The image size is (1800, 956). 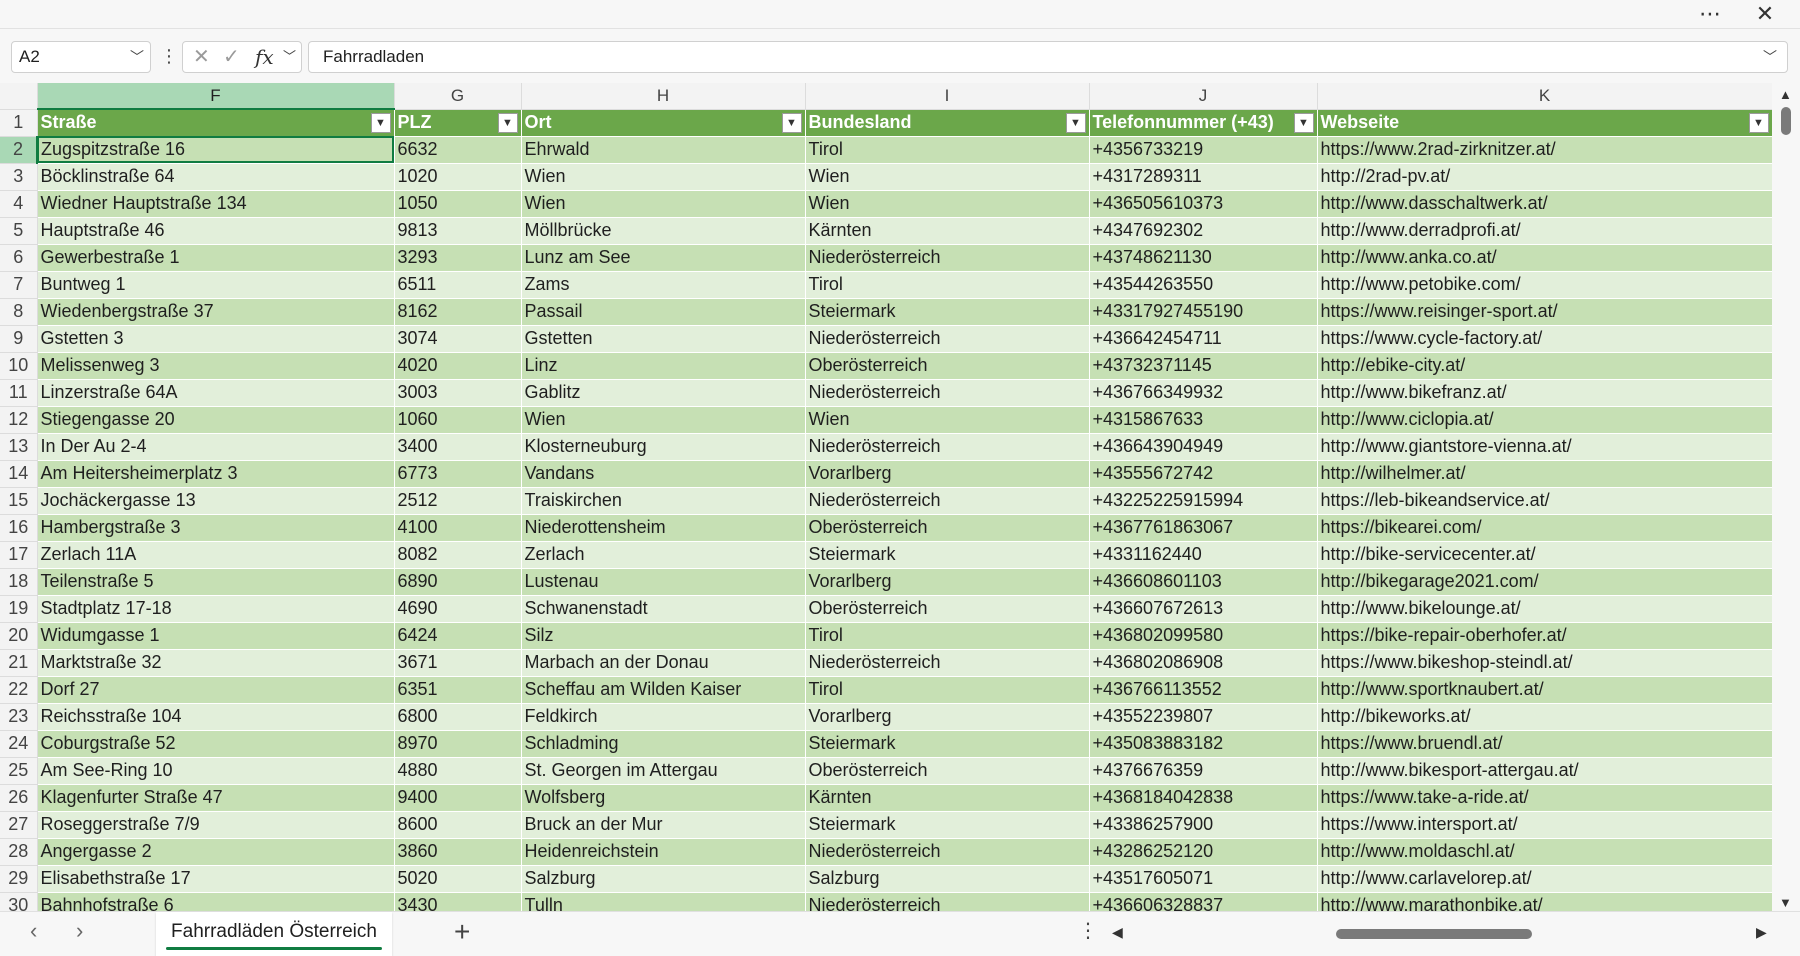 I want to click on table-cell: +4368184042838, so click(x=1203, y=798).